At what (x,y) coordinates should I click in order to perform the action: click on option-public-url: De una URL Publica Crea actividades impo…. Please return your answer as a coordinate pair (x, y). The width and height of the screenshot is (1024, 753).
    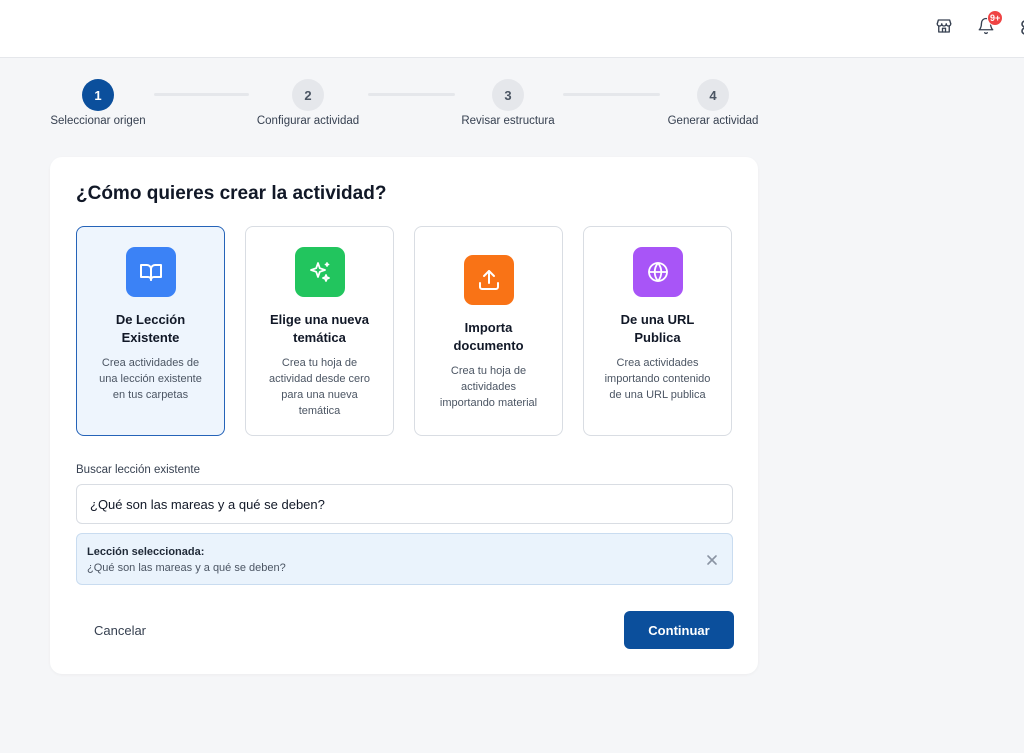
    Looking at the image, I should click on (657, 331).